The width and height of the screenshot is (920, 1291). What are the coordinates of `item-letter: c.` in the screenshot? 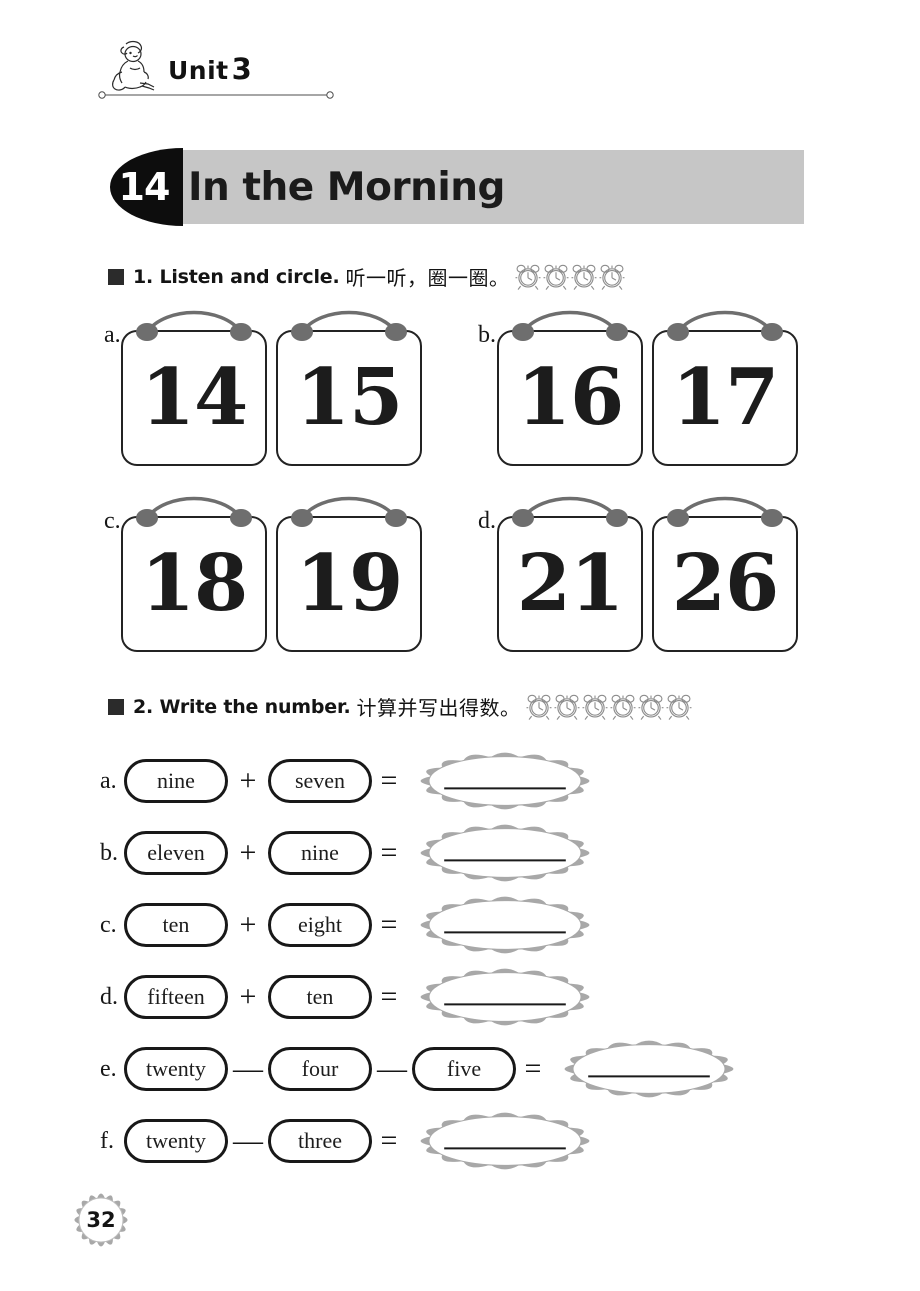 It's located at (112, 521).